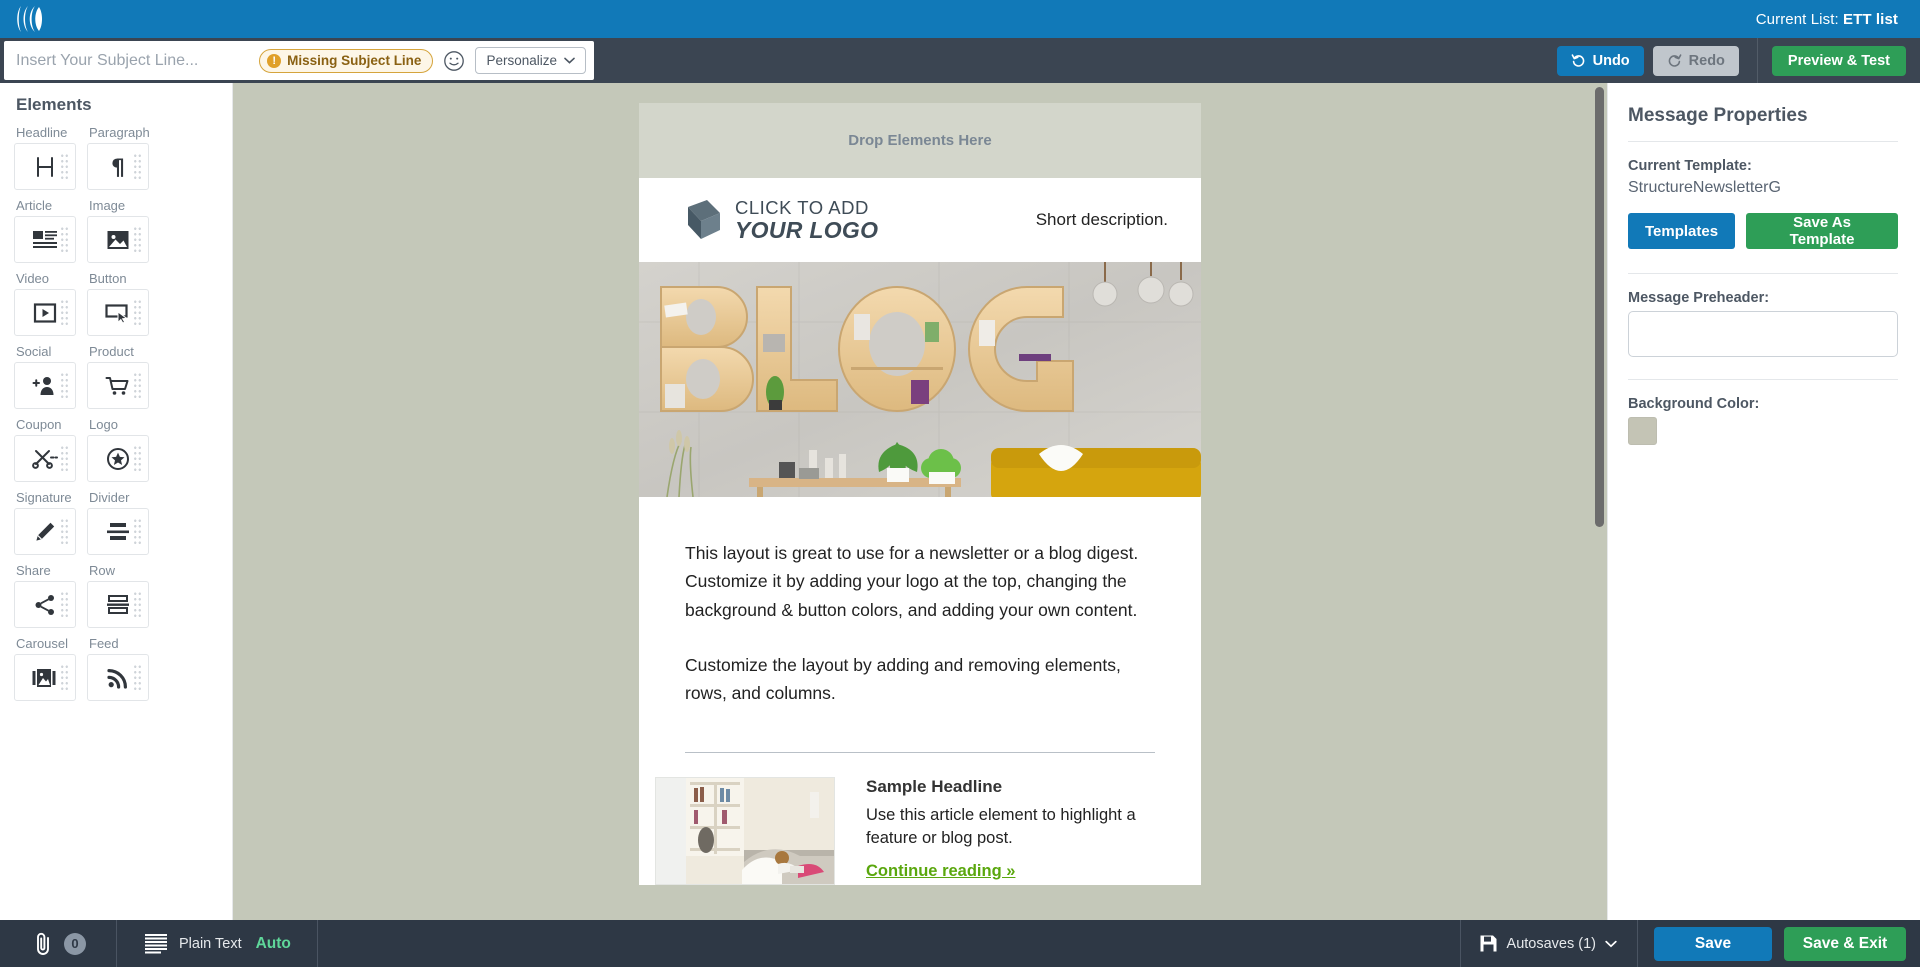  What do you see at coordinates (1599, 307) in the screenshot?
I see `canvas-scrollbar` at bounding box center [1599, 307].